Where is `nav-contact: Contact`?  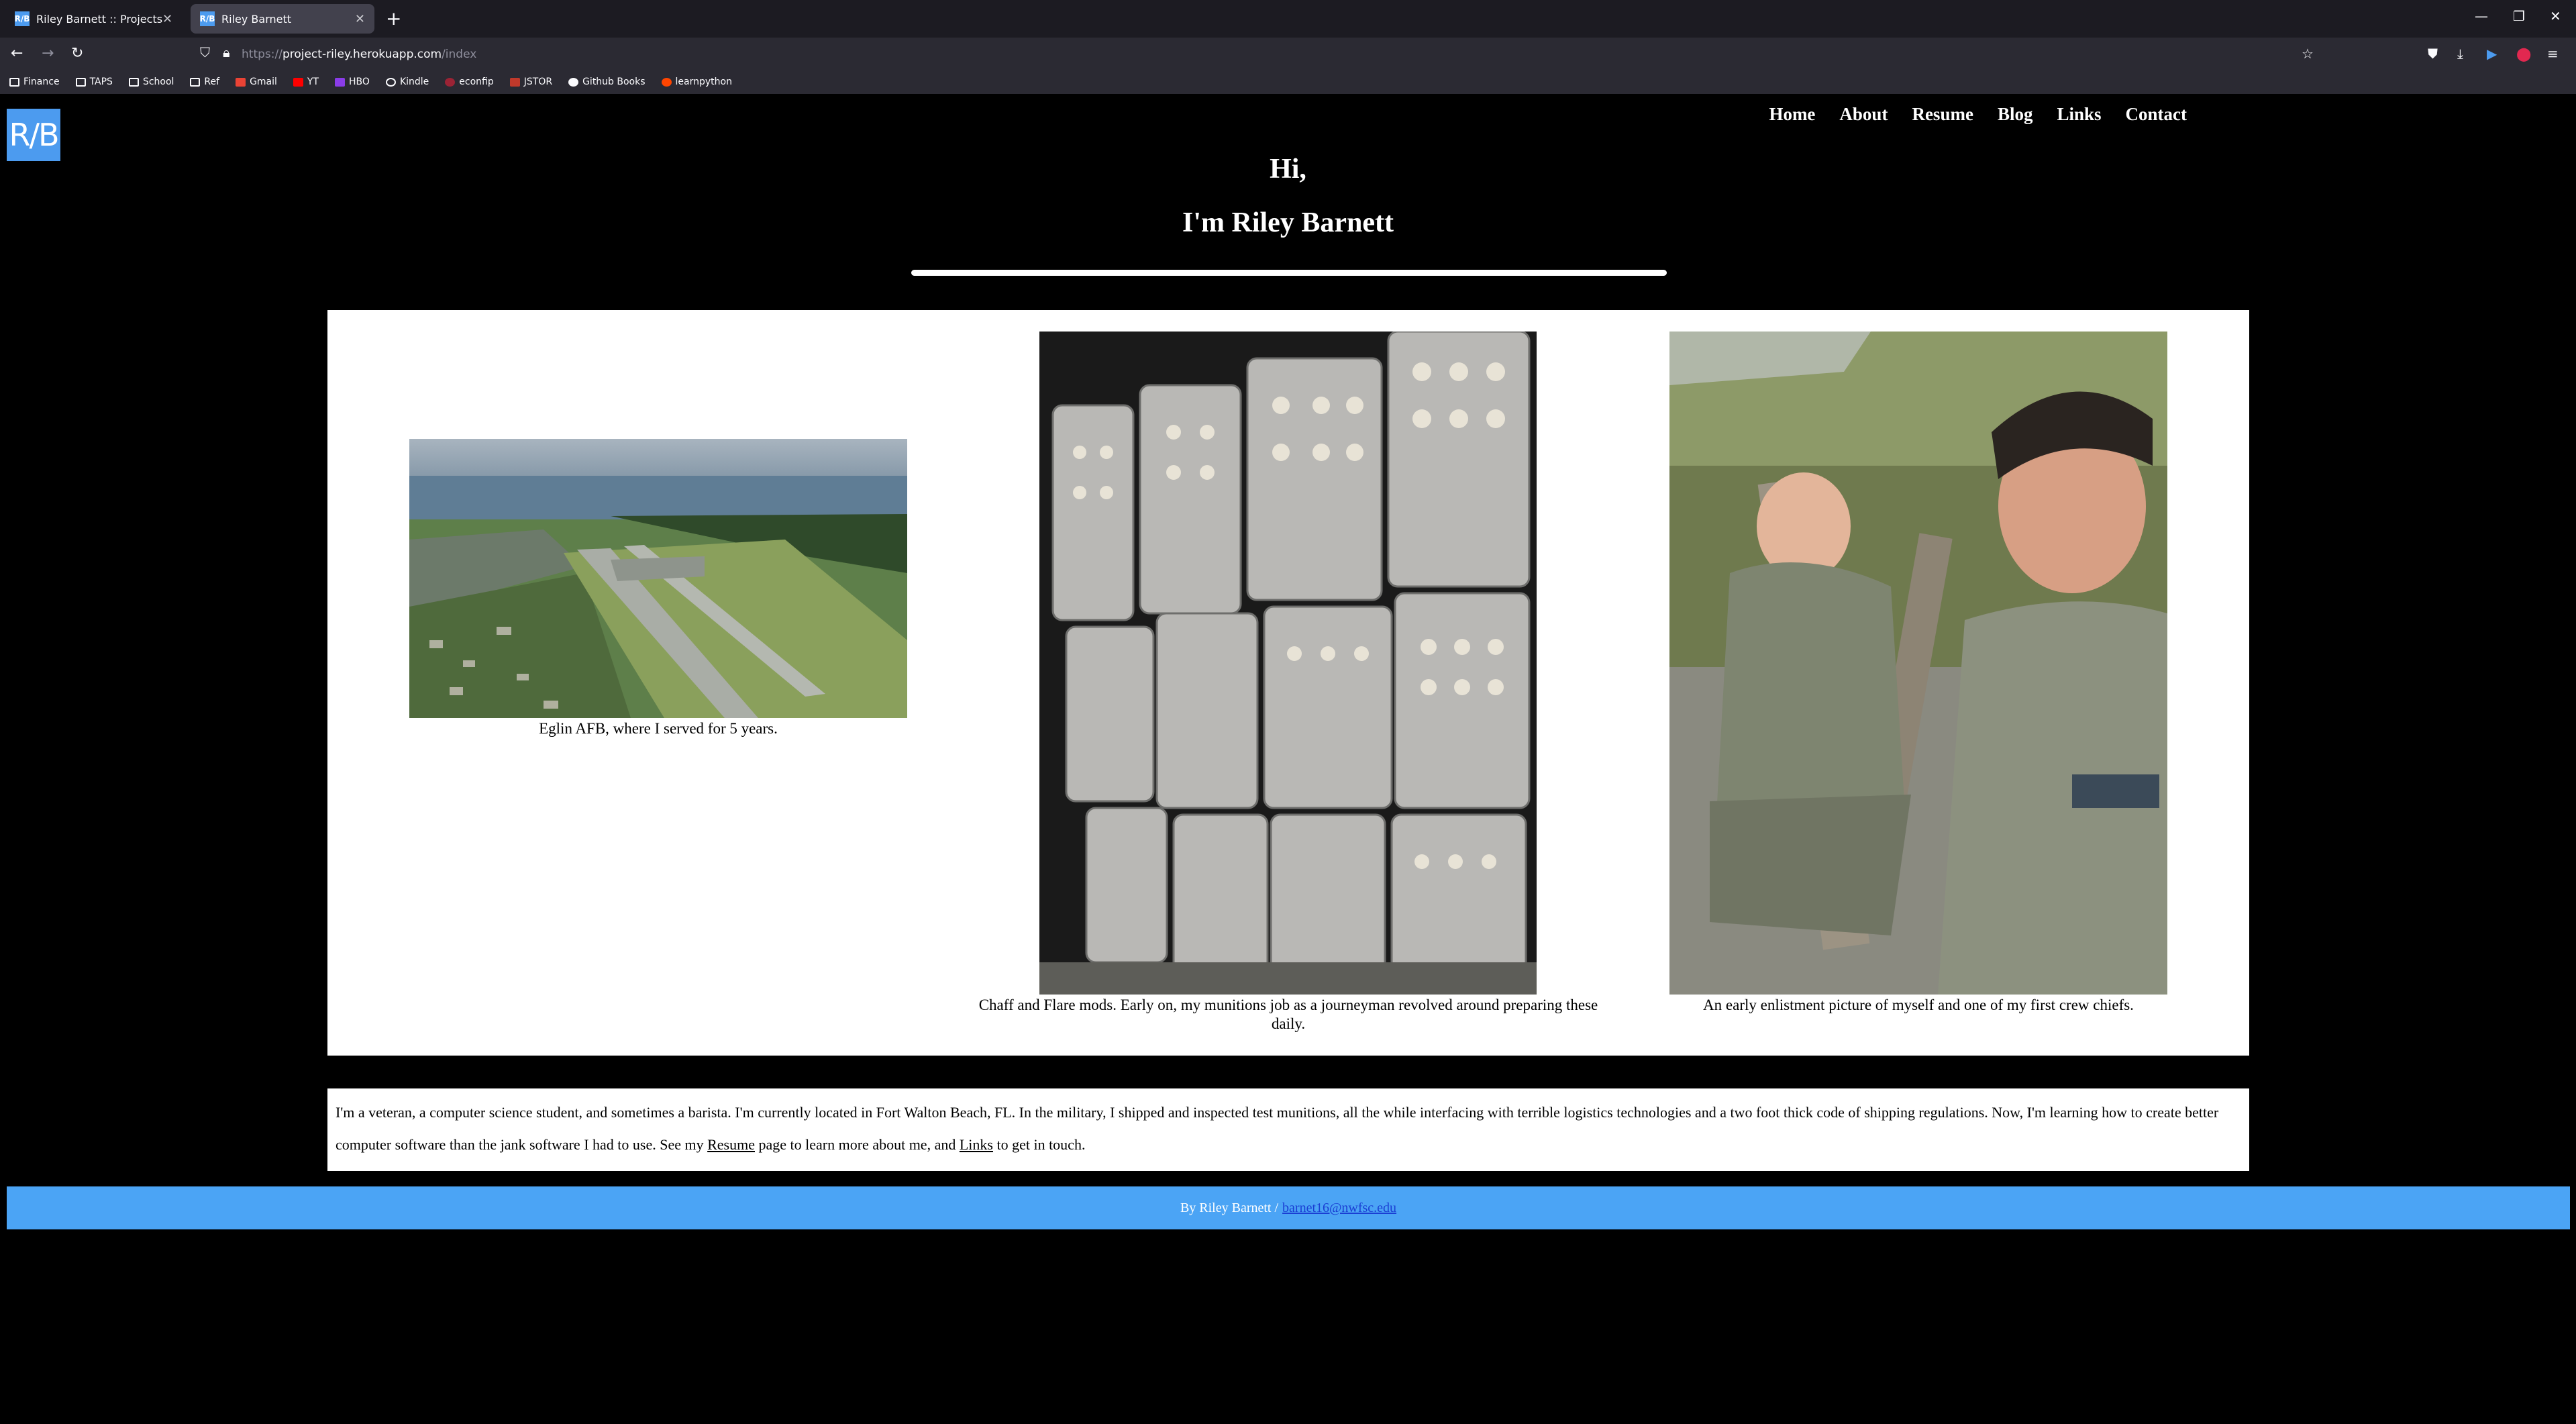 nav-contact: Contact is located at coordinates (2156, 114).